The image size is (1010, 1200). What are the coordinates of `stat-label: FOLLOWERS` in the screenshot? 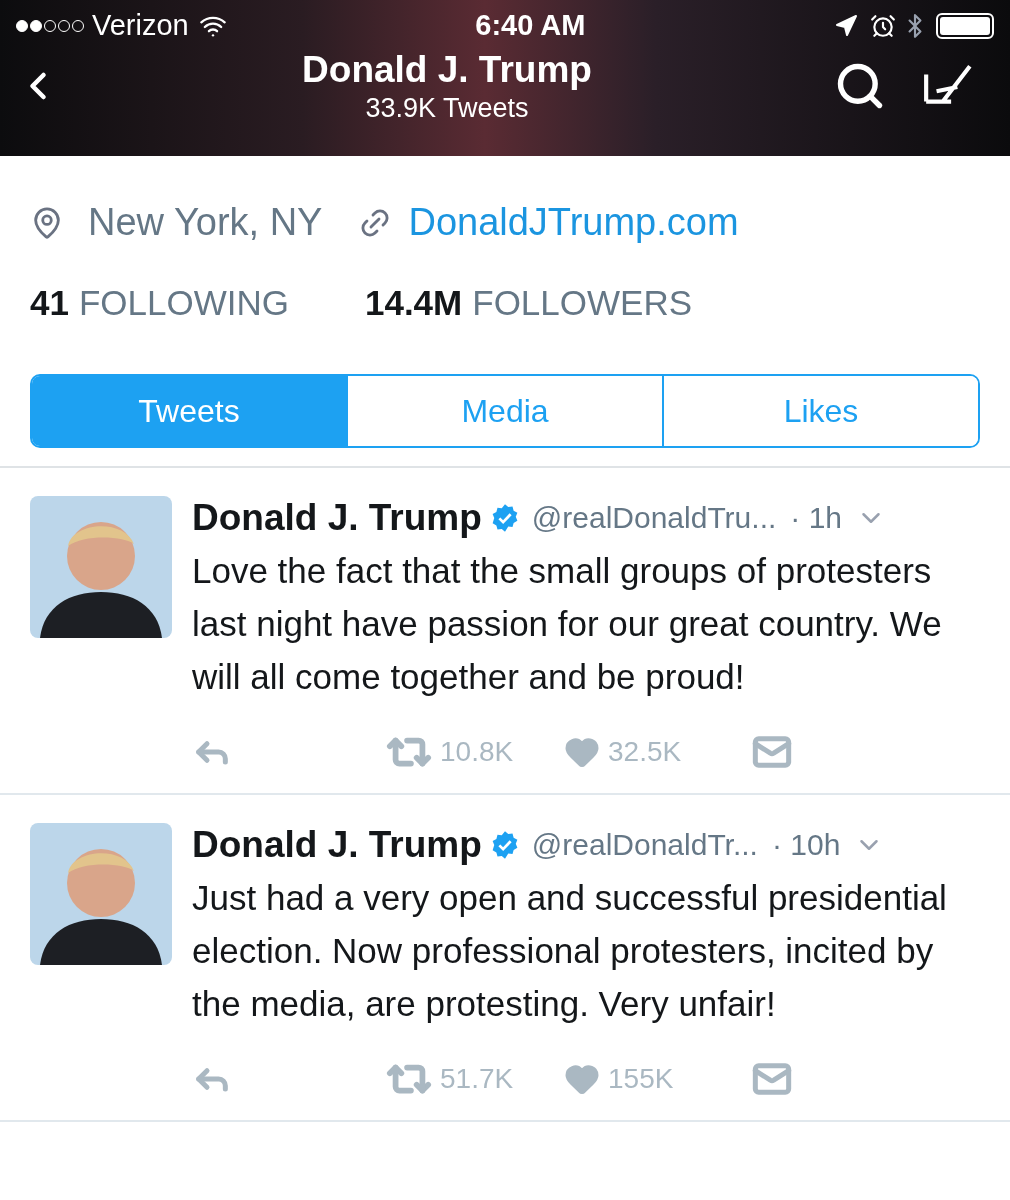 It's located at (582, 303).